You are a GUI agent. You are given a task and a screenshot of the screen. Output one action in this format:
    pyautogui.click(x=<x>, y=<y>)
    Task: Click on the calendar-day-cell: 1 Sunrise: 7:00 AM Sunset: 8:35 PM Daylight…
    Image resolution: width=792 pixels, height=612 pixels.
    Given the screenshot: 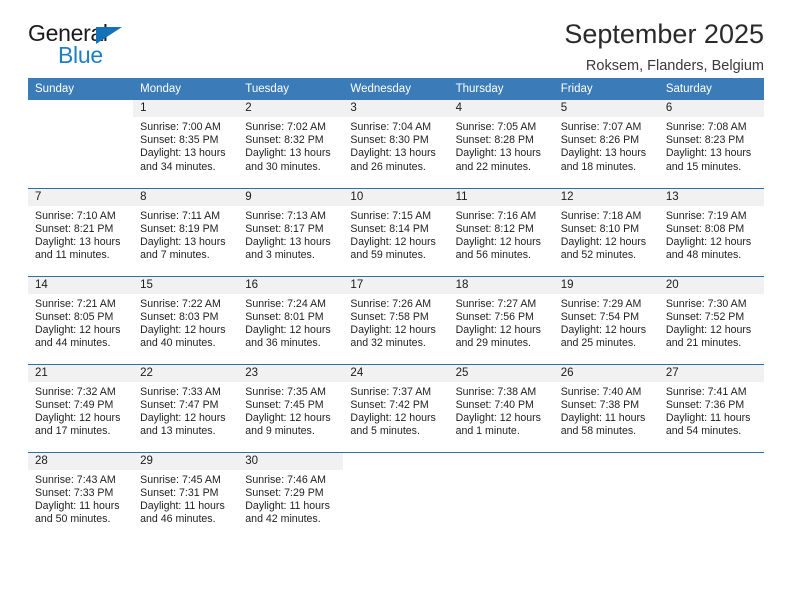 What is the action you would take?
    pyautogui.click(x=186, y=144)
    